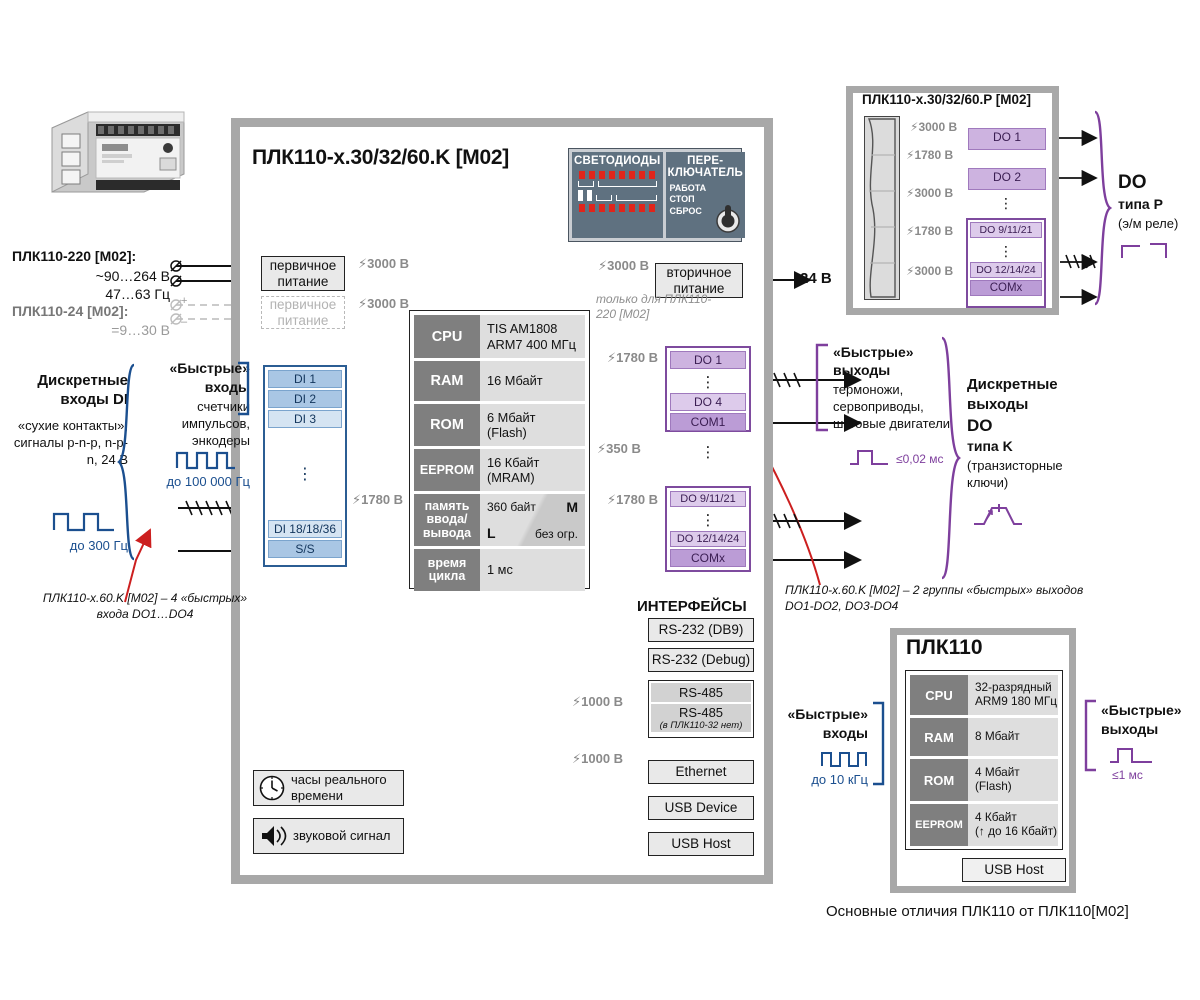  What do you see at coordinates (939, 825) in the screenshot?
I see `legacy-key-eeprom: EEPROM` at bounding box center [939, 825].